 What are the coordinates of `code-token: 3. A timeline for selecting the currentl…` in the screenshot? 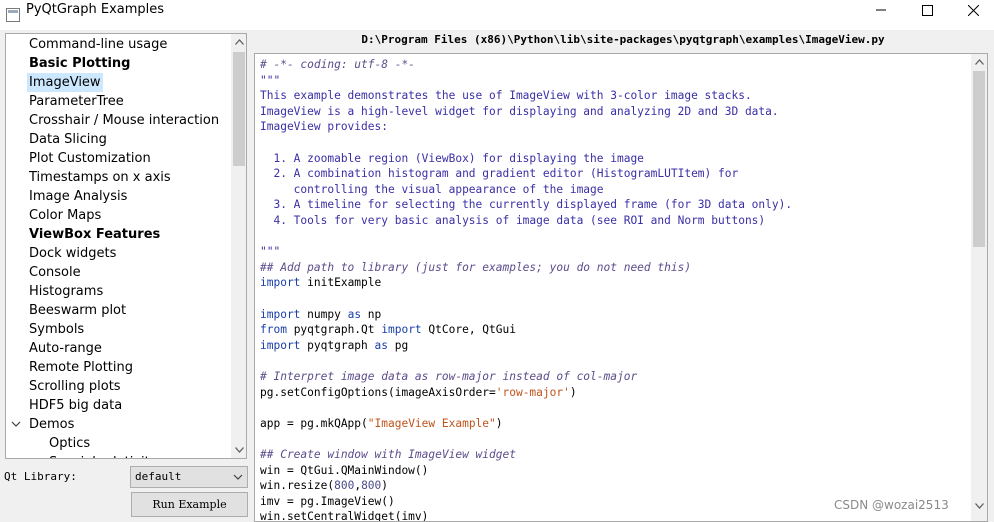 It's located at (526, 205).